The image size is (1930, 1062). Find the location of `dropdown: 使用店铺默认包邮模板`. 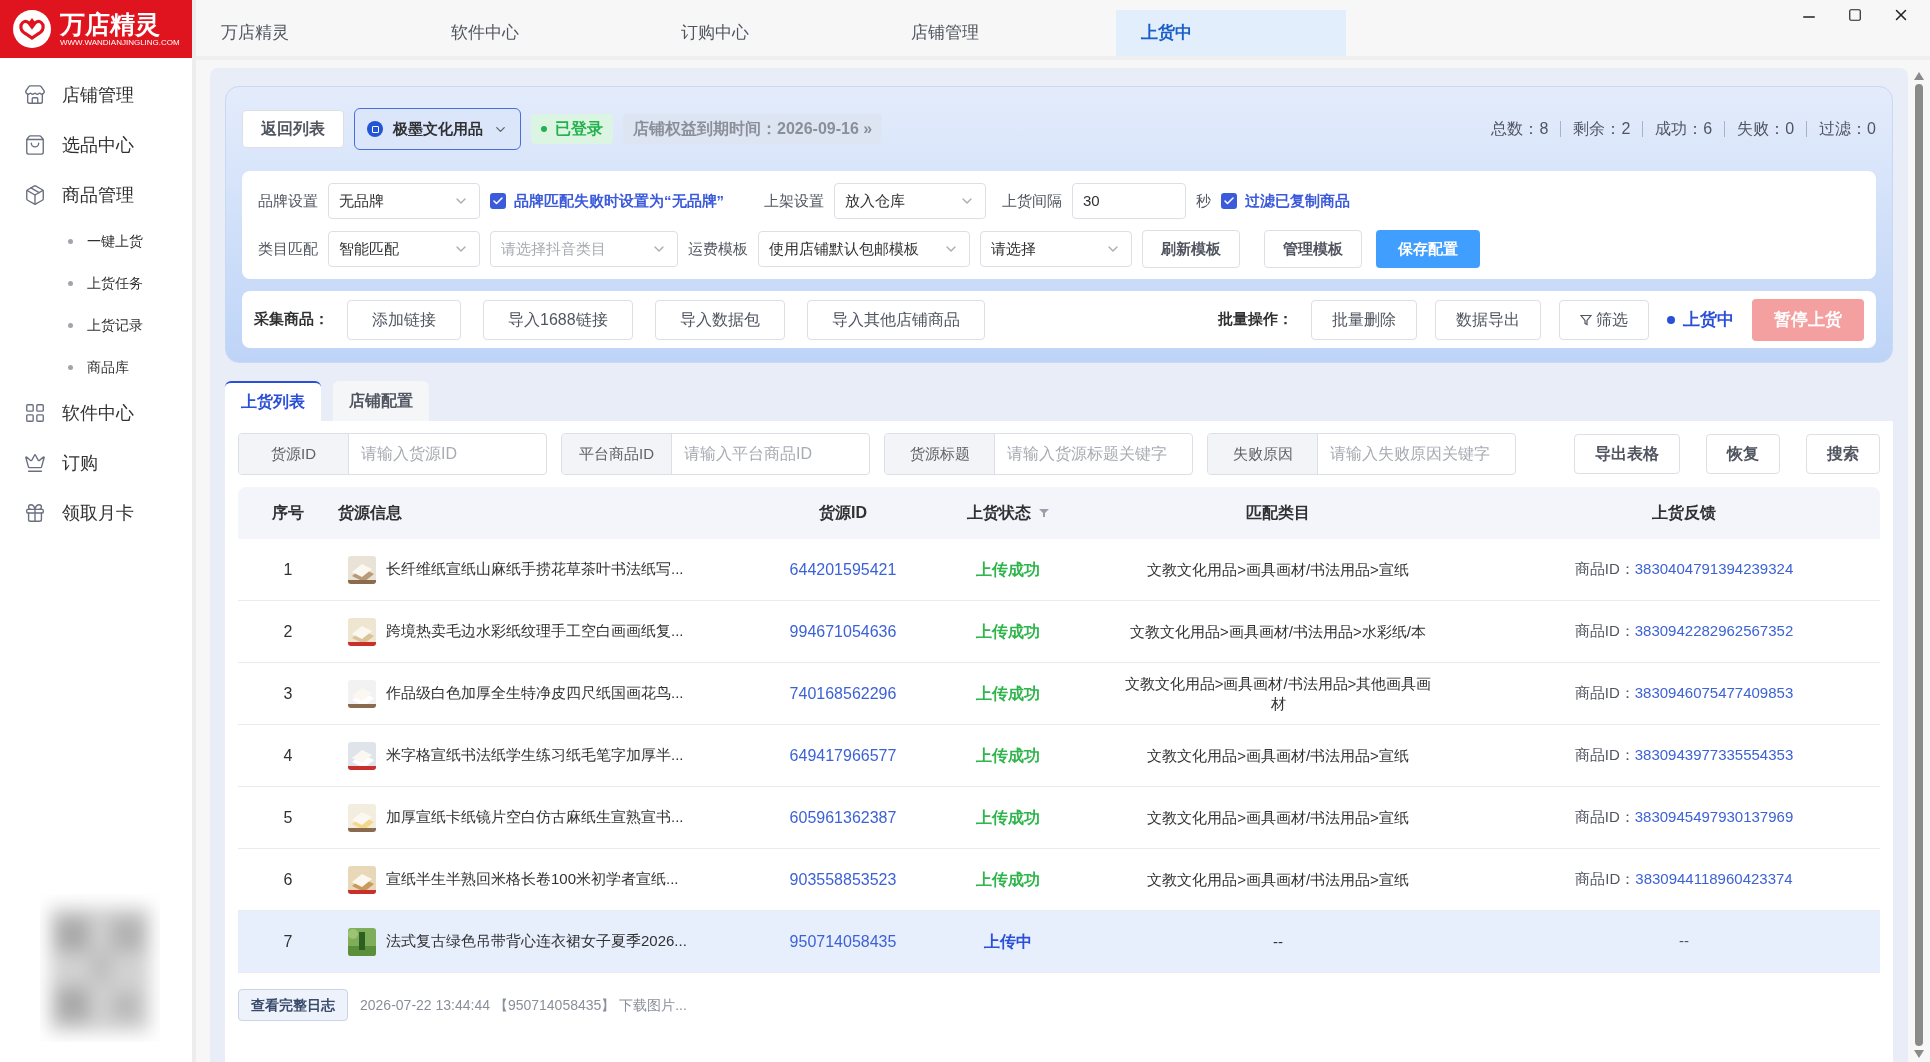

dropdown: 使用店铺默认包邮模板 is located at coordinates (864, 249).